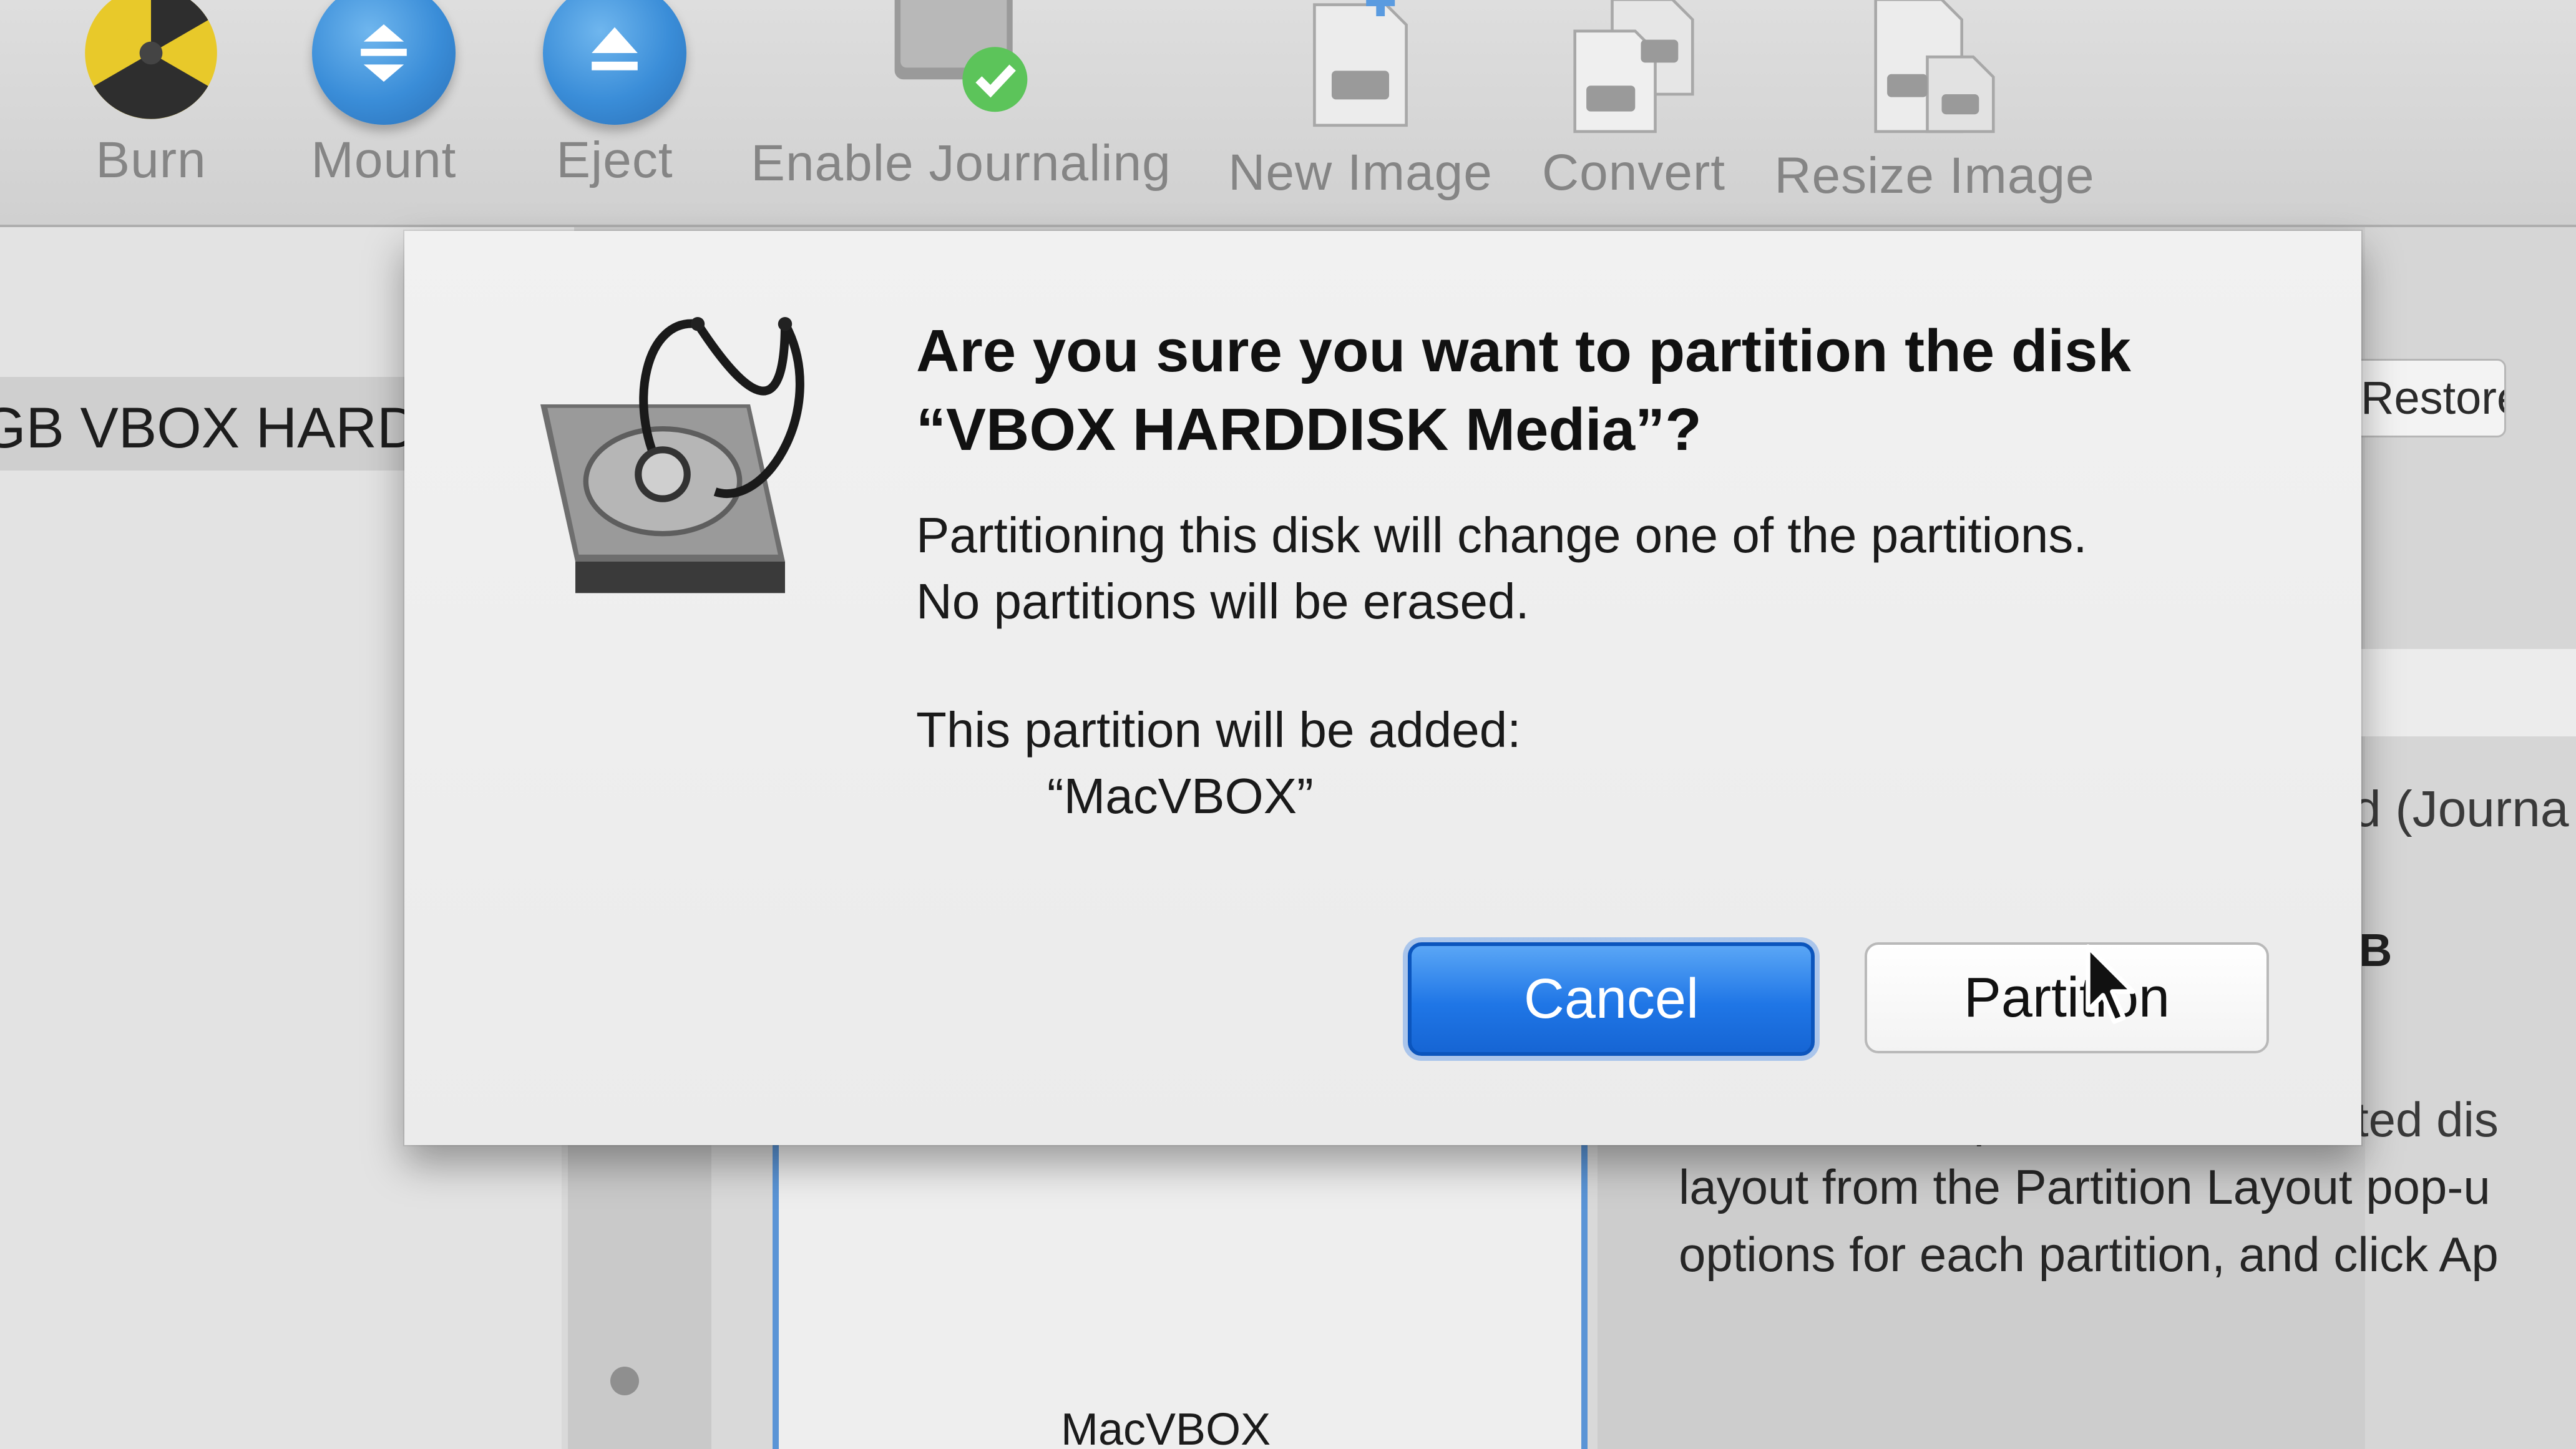 Image resolution: width=2576 pixels, height=1449 pixels. Describe the element at coordinates (961, 64) in the screenshot. I see `enable-journaling-icon` at that location.